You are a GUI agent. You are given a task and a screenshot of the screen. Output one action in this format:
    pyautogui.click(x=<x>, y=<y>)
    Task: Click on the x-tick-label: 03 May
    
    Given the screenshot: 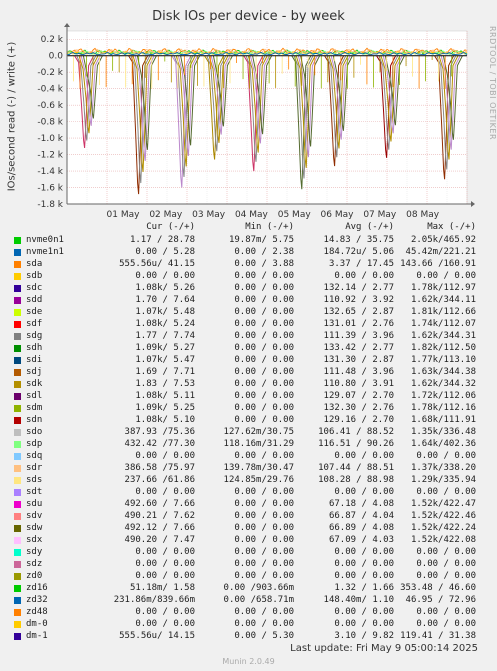 What is the action you would take?
    pyautogui.click(x=209, y=215)
    